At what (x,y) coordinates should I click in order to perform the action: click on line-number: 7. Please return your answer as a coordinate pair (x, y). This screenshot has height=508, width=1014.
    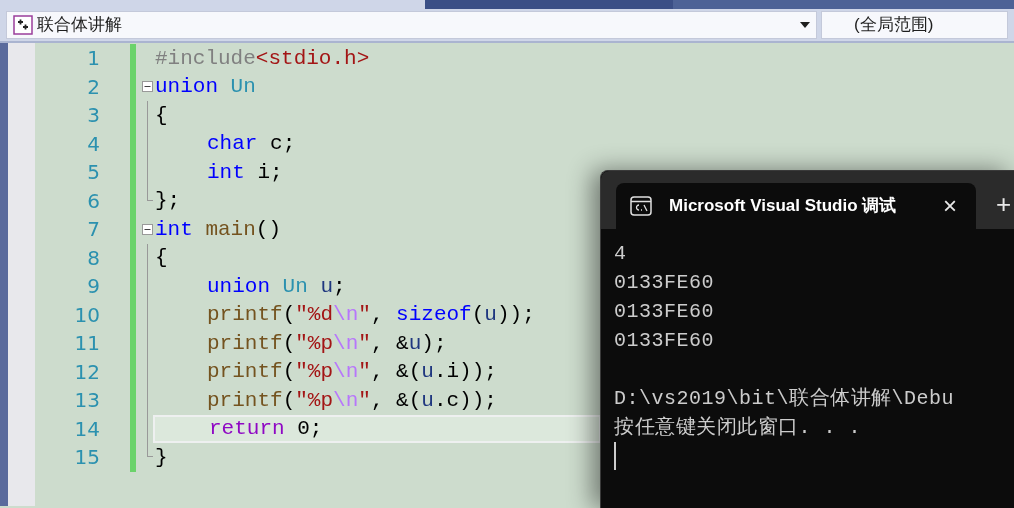
    Looking at the image, I should click on (93, 229).